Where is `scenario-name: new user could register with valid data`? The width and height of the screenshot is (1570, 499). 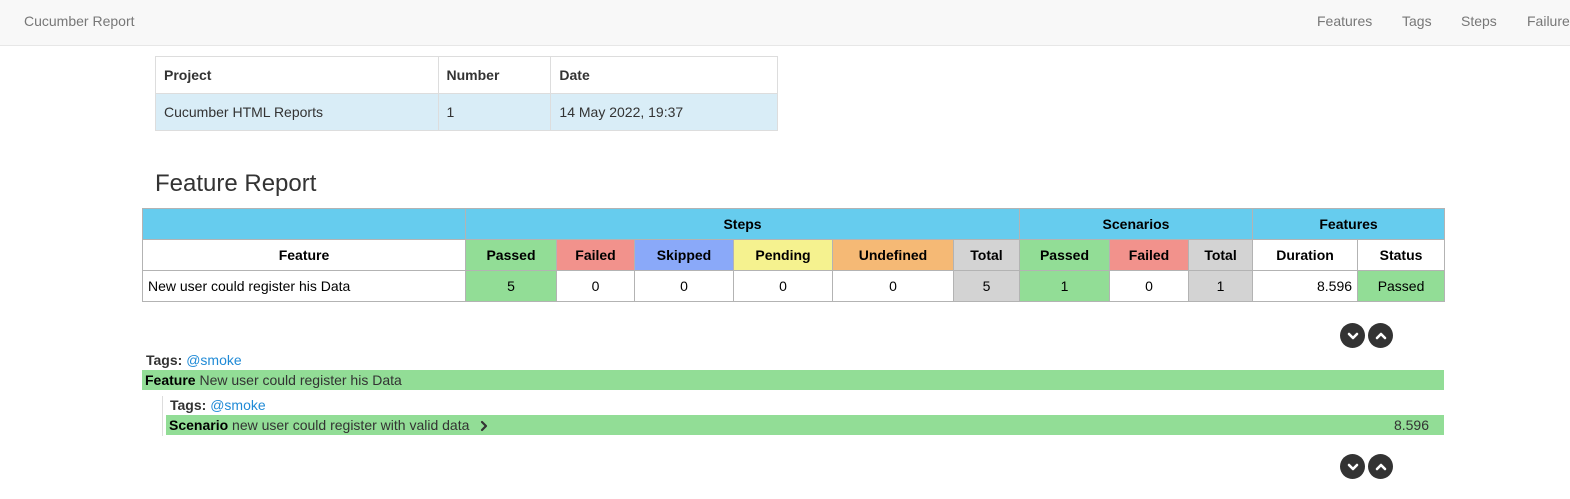
scenario-name: new user could register with valid data is located at coordinates (351, 425).